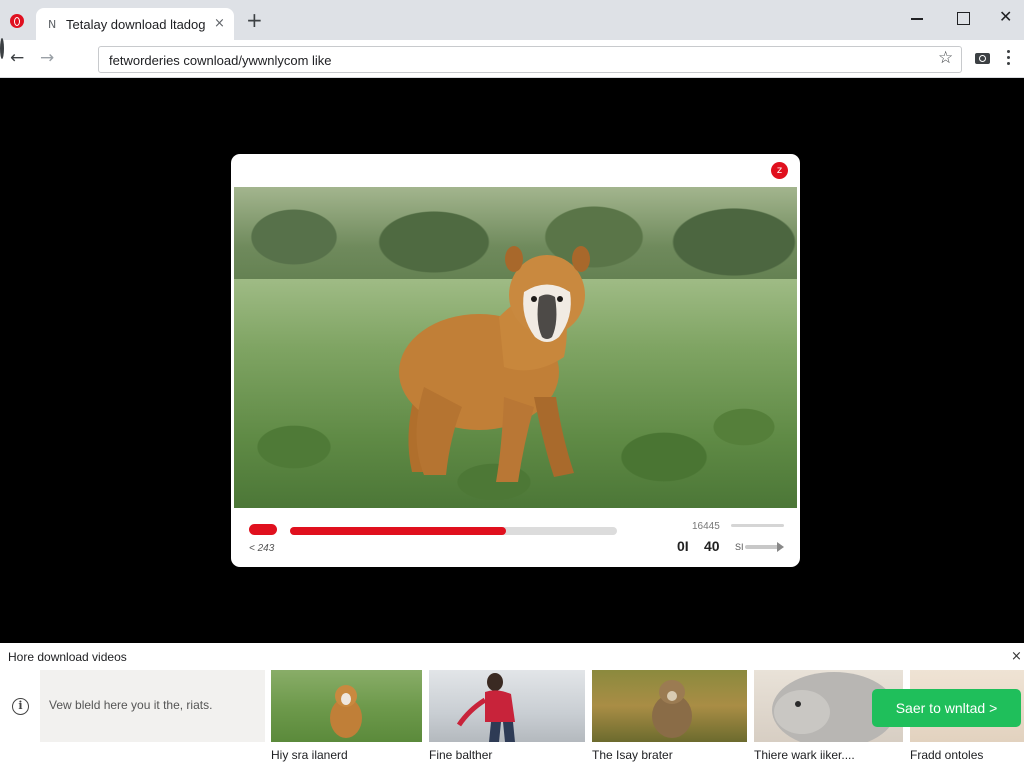 Image resolution: width=1024 pixels, height=768 pixels. What do you see at coordinates (1009, 58) in the screenshot?
I see `kebab-menu-icon` at bounding box center [1009, 58].